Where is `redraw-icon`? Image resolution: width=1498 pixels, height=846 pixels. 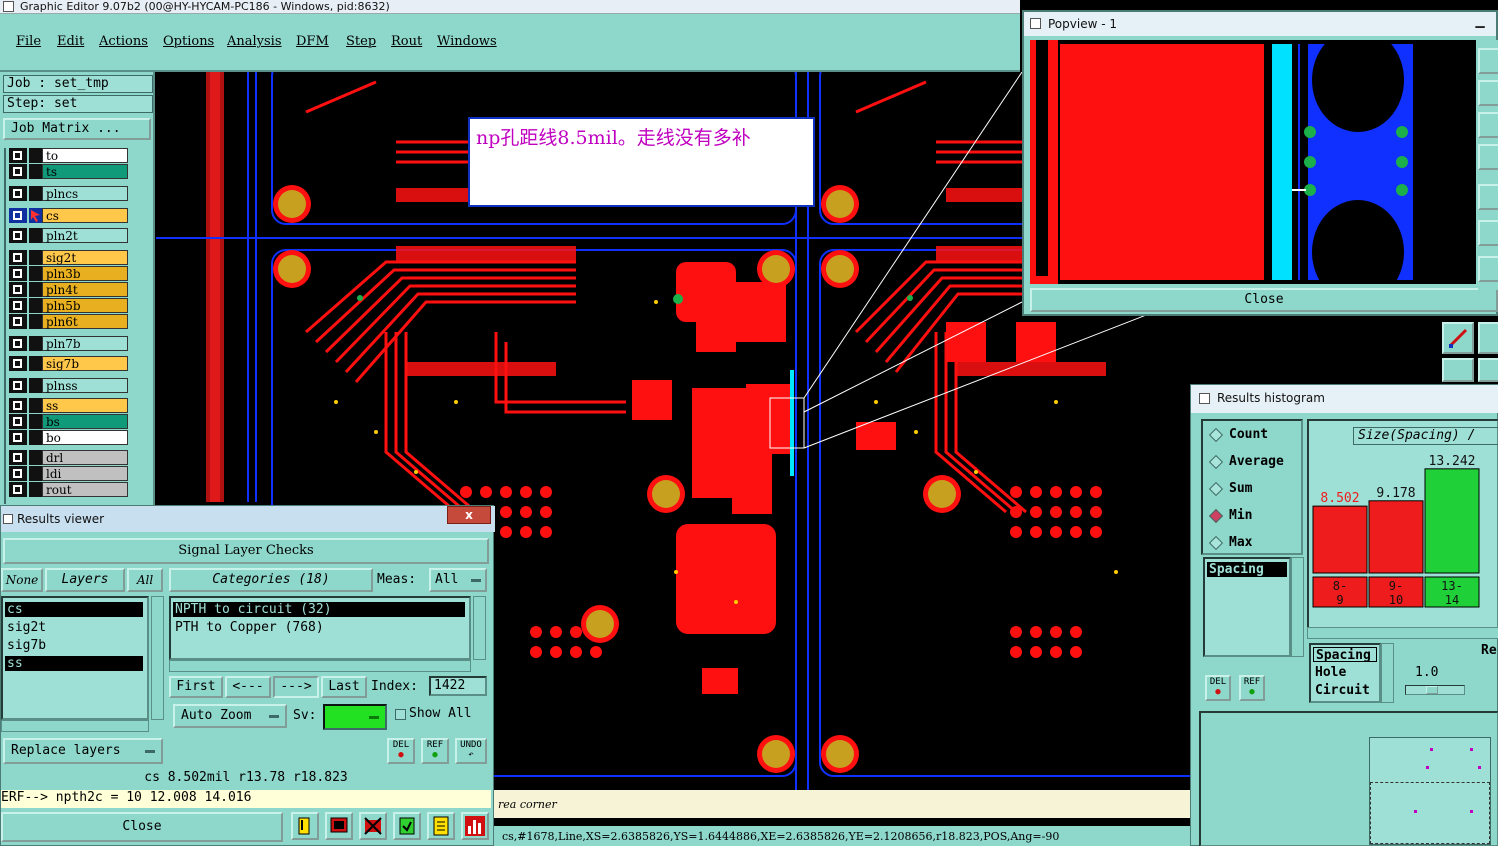 redraw-icon is located at coordinates (1488, 197).